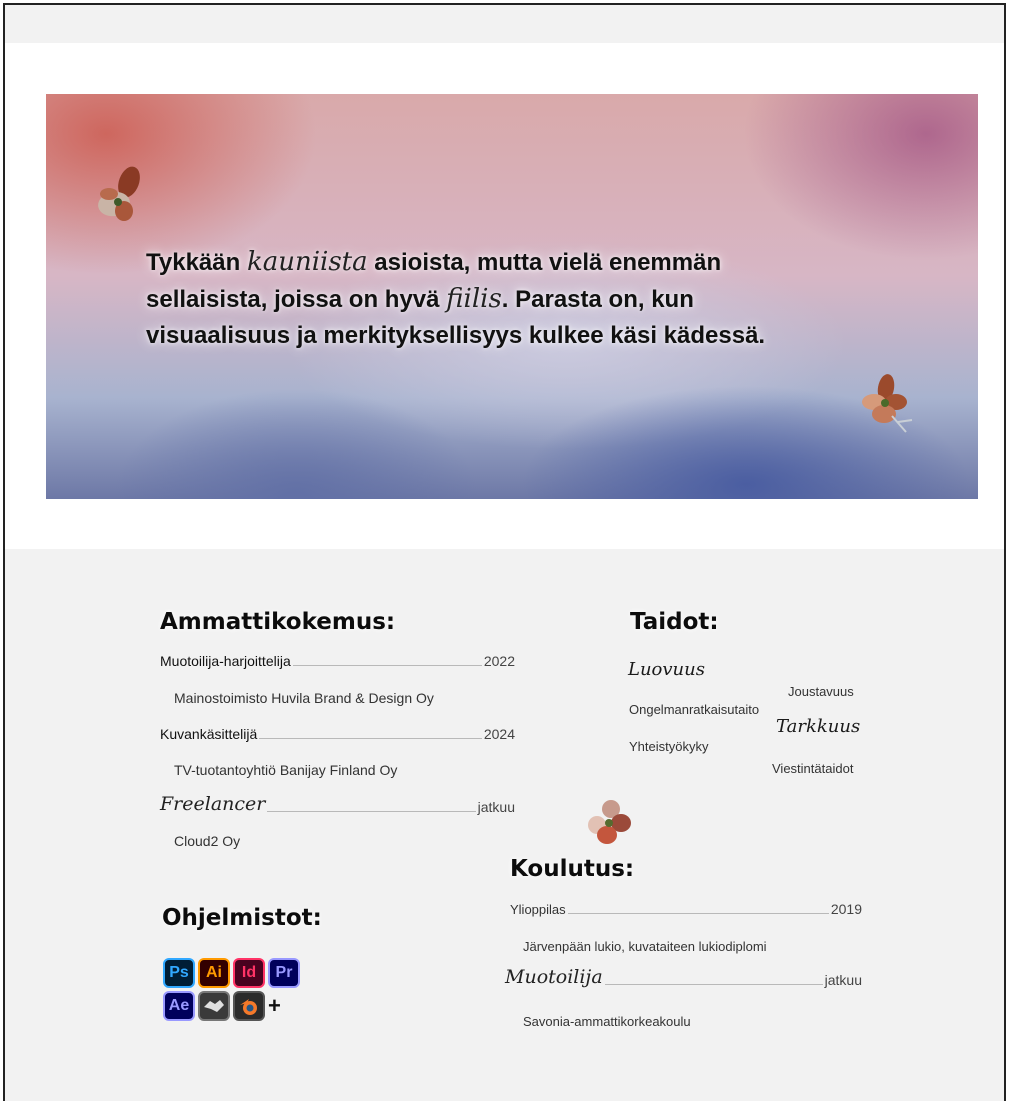 This screenshot has width=1015, height=1101. Describe the element at coordinates (213, 804) in the screenshot. I see `experience-role: Freelancer` at that location.